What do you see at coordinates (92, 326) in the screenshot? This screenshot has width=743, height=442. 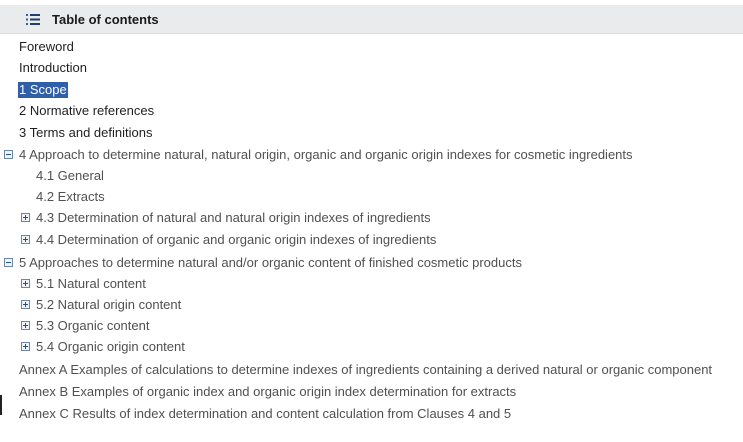 I see `toc-item-label: 5.3 Organic content` at bounding box center [92, 326].